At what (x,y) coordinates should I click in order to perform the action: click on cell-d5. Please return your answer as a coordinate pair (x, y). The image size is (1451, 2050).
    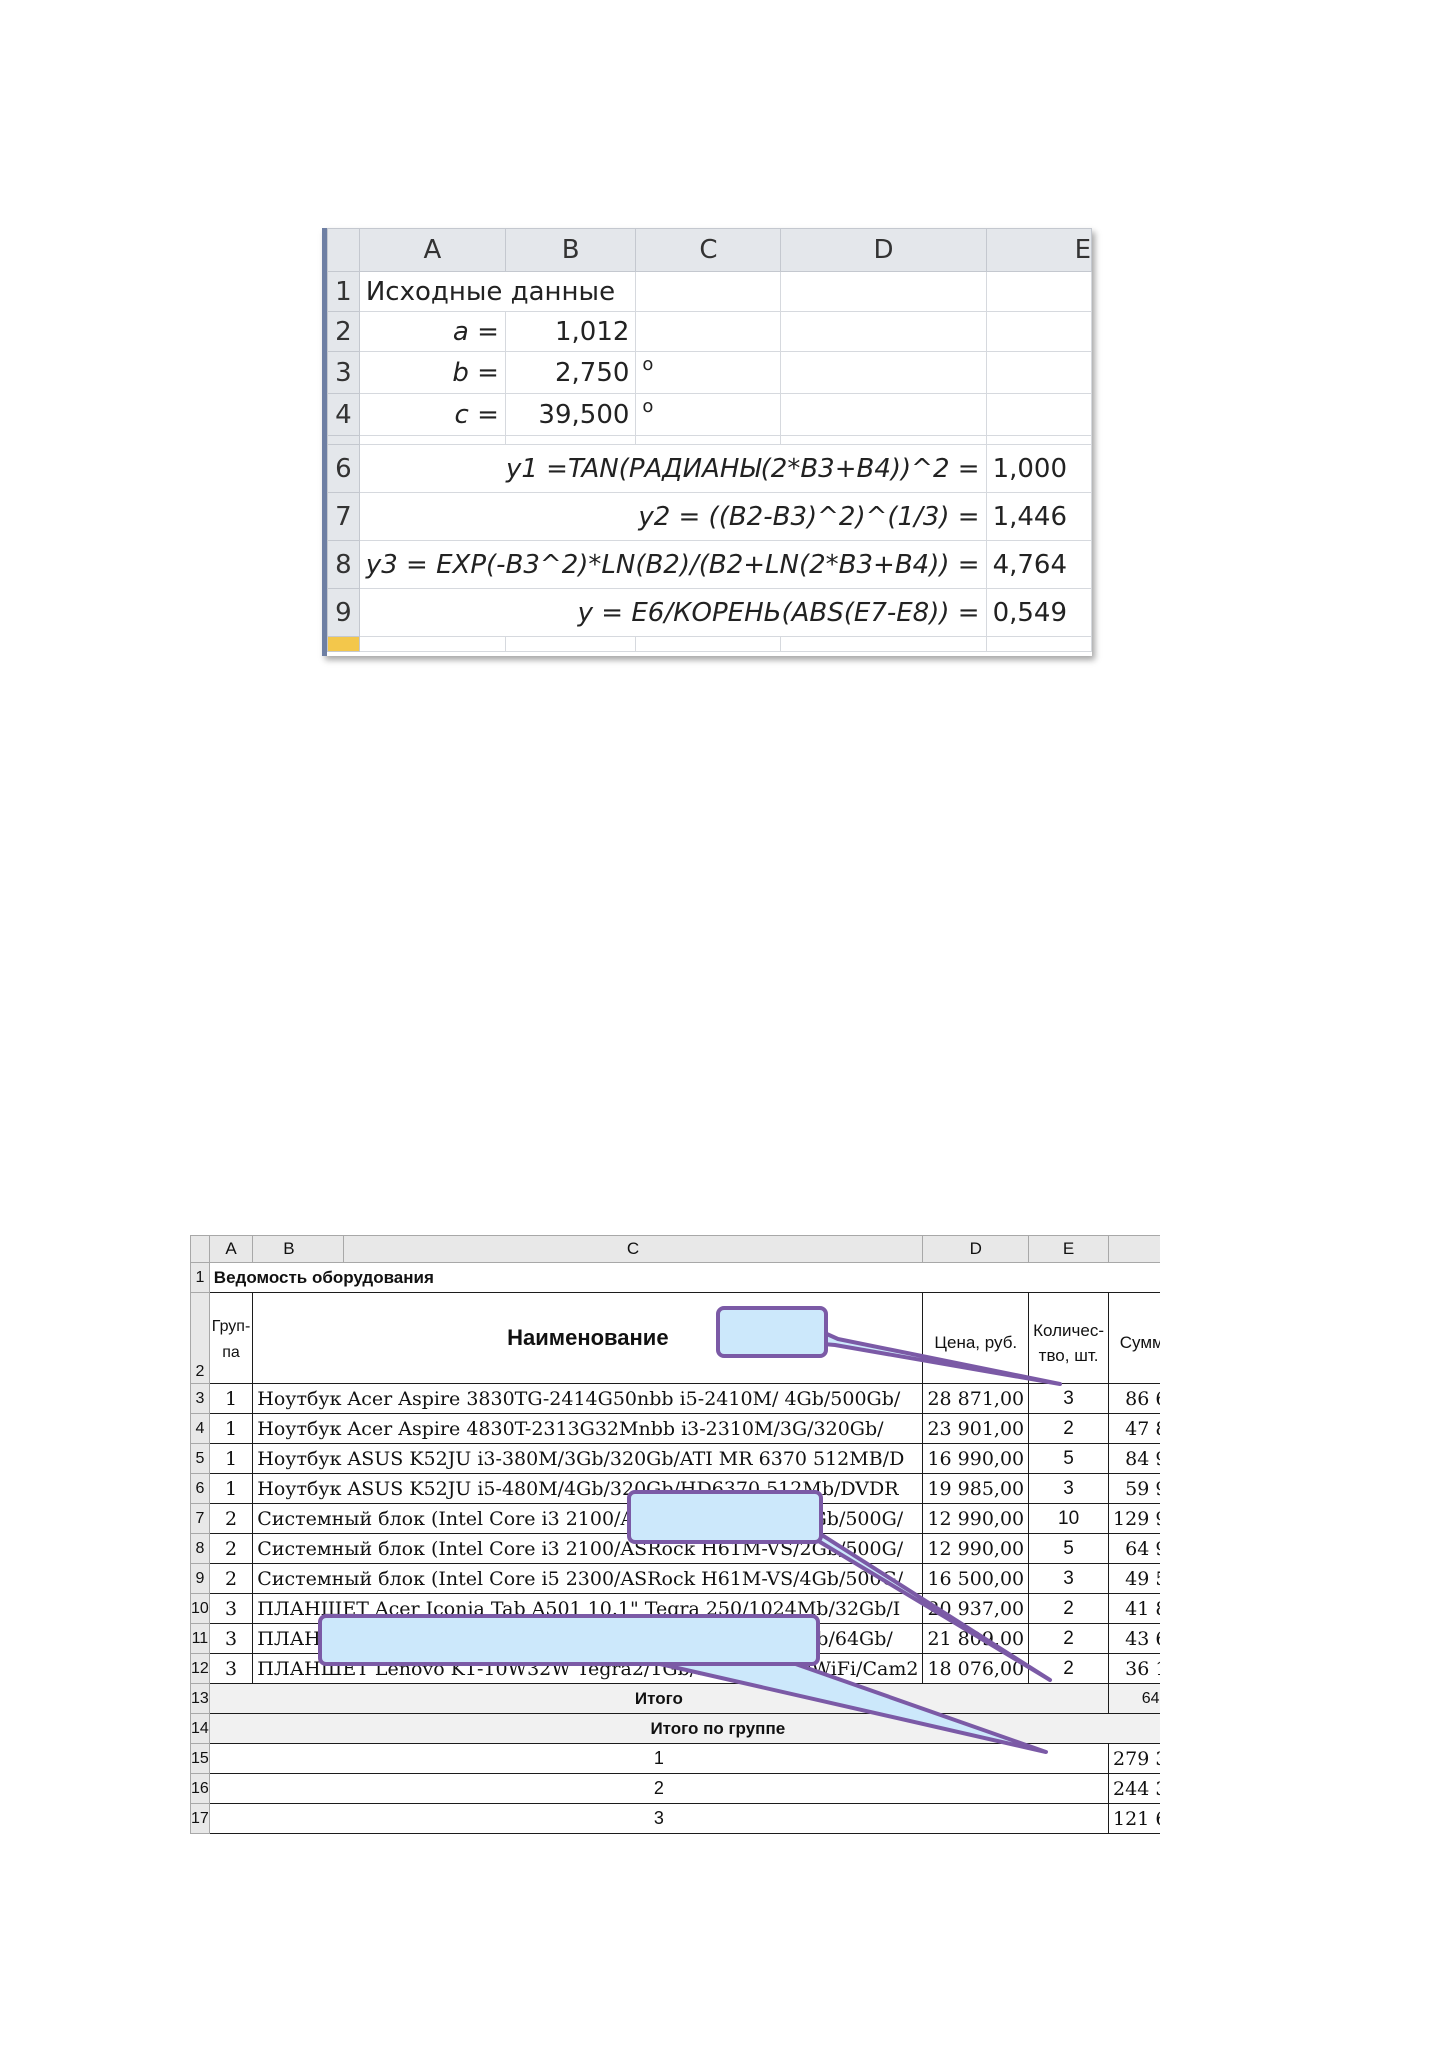
    Looking at the image, I should click on (883, 440).